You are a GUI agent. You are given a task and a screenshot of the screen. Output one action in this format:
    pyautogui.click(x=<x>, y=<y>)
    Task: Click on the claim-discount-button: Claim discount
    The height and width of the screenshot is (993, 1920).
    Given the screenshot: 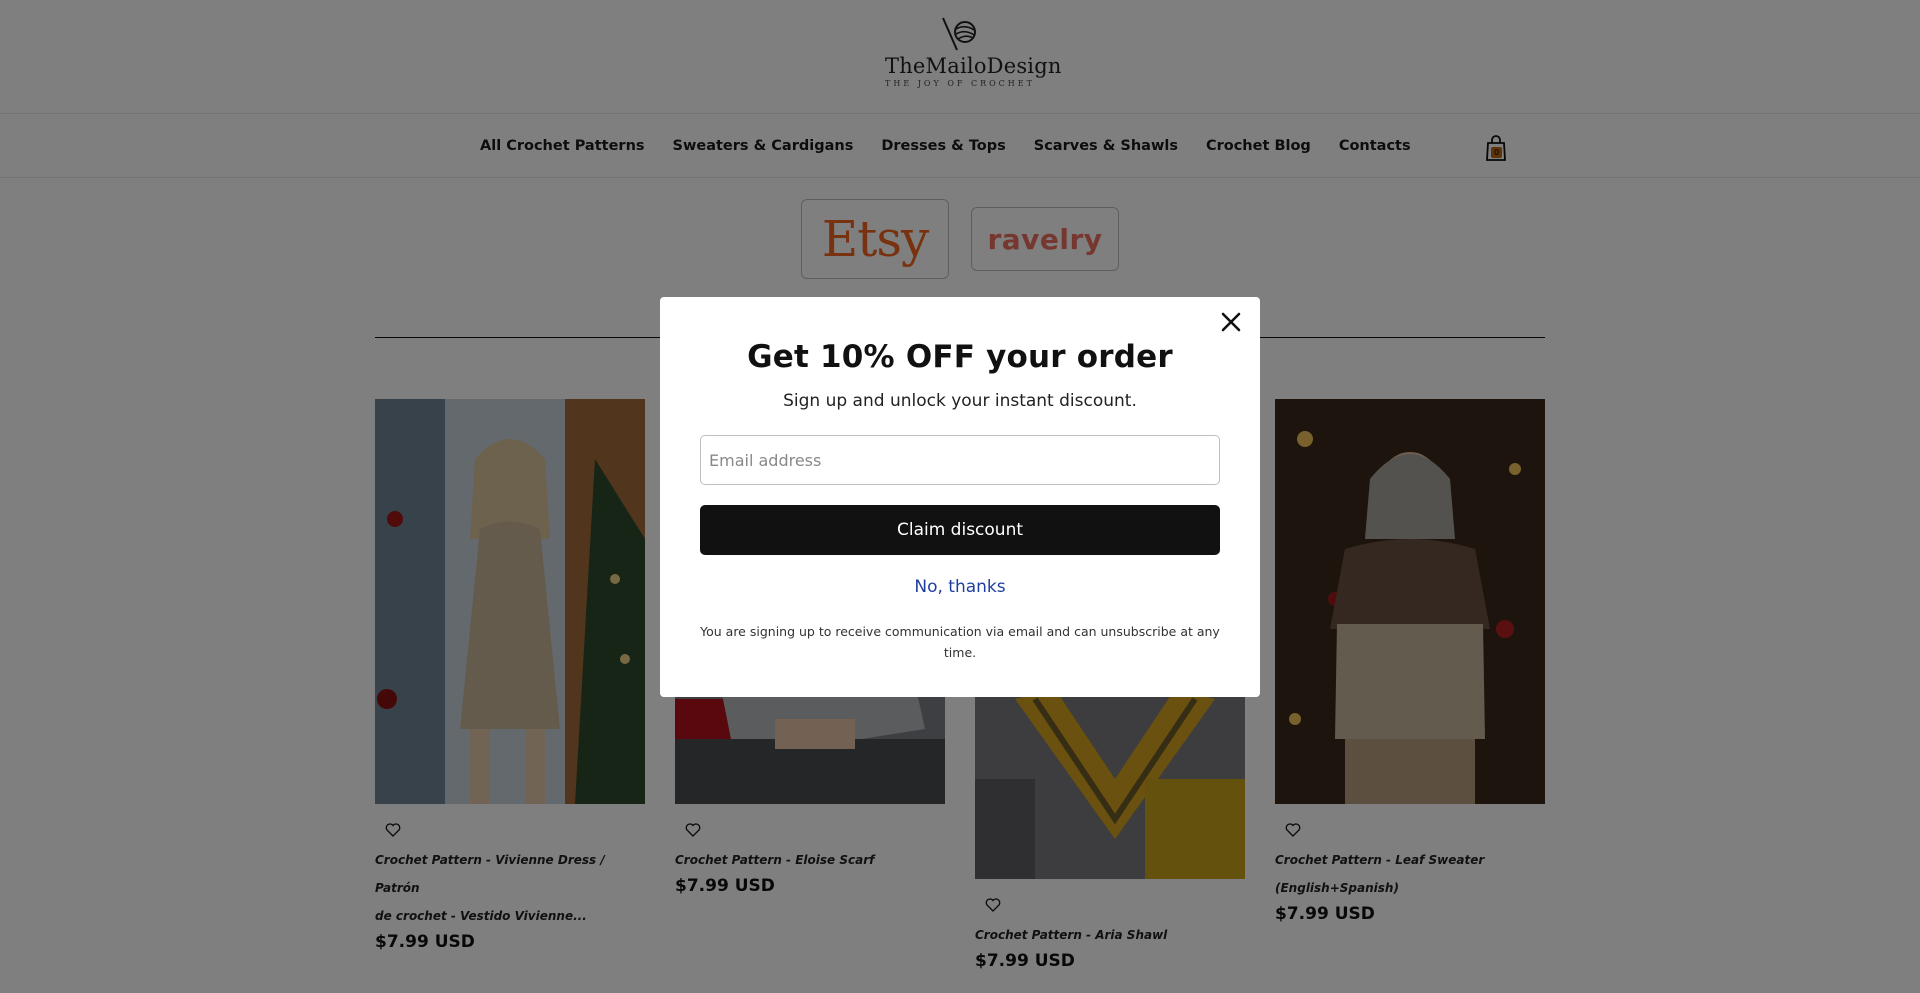 What is the action you would take?
    pyautogui.click(x=960, y=530)
    